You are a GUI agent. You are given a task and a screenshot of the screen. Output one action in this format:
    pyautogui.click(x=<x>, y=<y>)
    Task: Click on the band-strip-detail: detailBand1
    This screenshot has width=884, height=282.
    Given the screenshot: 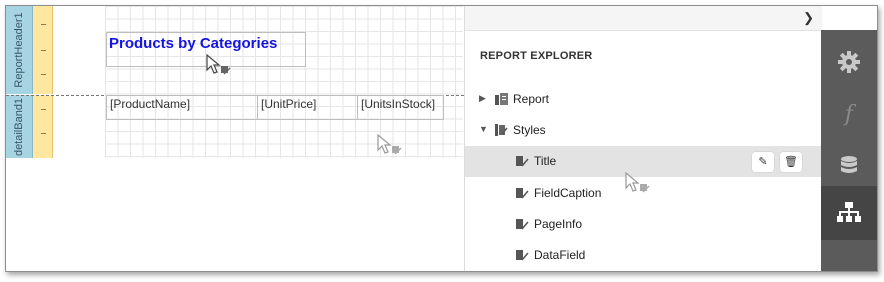 What is the action you would take?
    pyautogui.click(x=19, y=126)
    